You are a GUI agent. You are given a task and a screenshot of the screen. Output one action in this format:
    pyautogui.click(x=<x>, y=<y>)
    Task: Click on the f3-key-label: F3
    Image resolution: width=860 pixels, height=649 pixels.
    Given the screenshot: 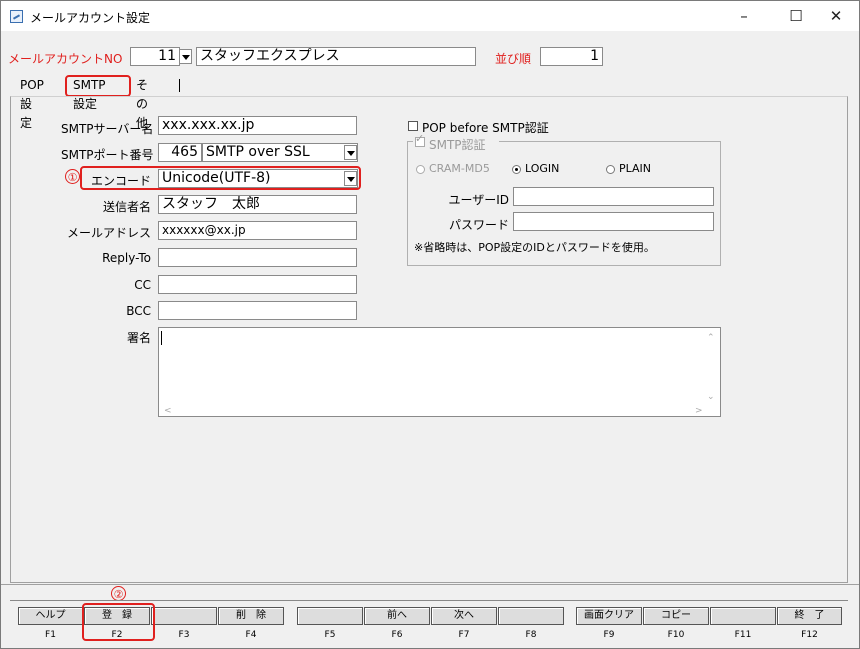 What is the action you would take?
    pyautogui.click(x=184, y=635)
    